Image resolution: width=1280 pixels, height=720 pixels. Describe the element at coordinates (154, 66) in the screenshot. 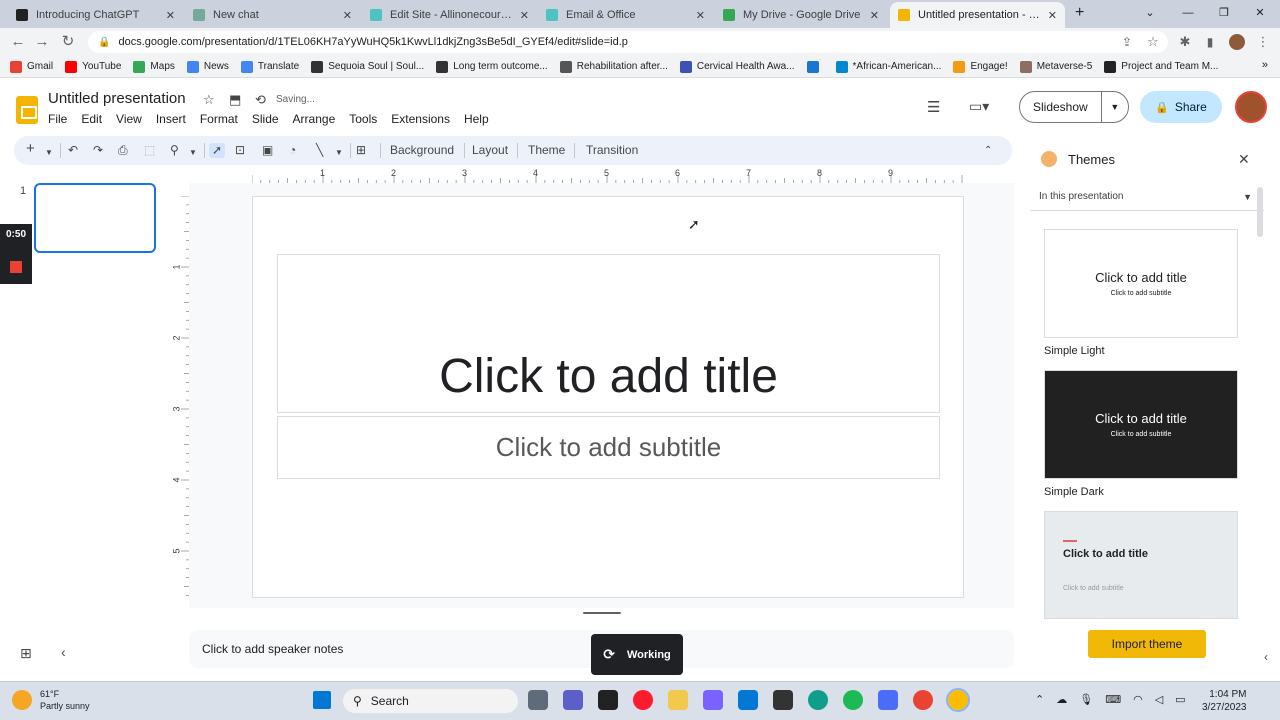

I see `bookmark-item: Maps` at that location.